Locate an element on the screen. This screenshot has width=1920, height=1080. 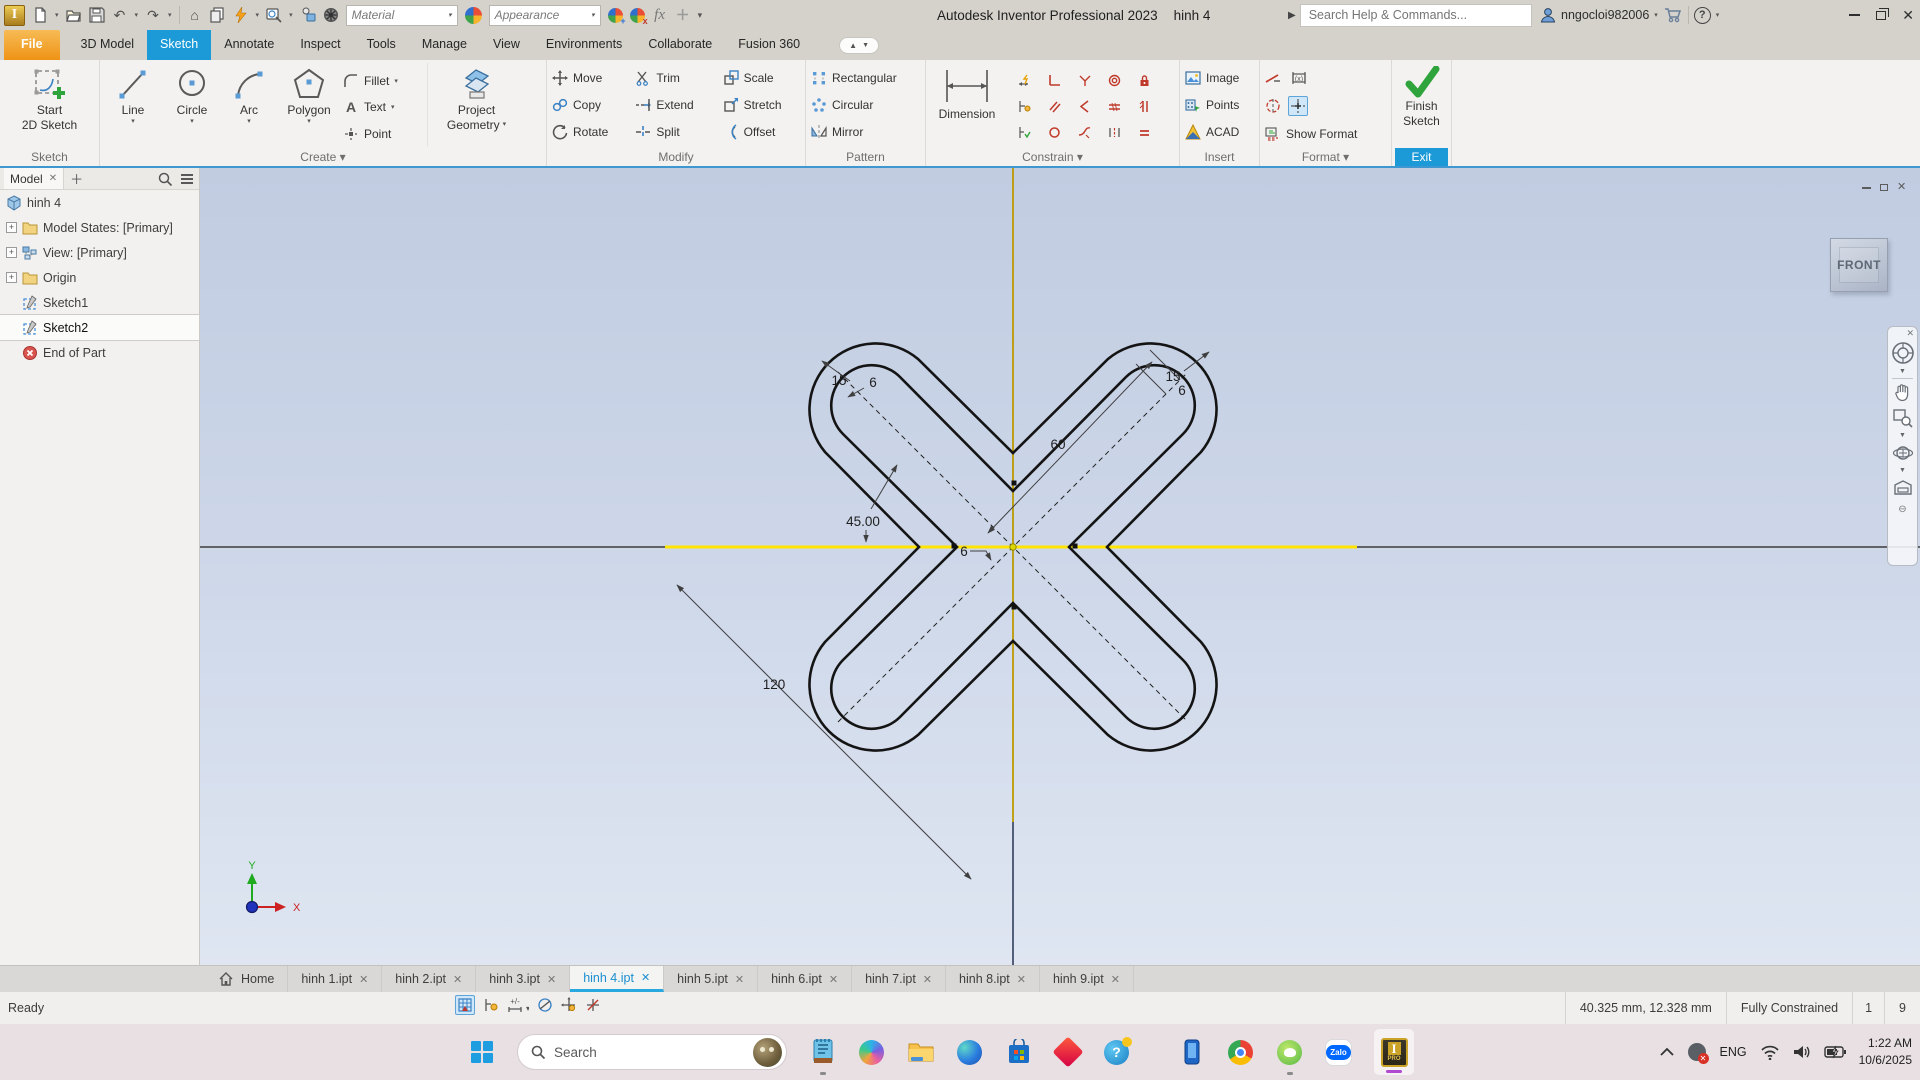
open-icon is located at coordinates (73, 15).